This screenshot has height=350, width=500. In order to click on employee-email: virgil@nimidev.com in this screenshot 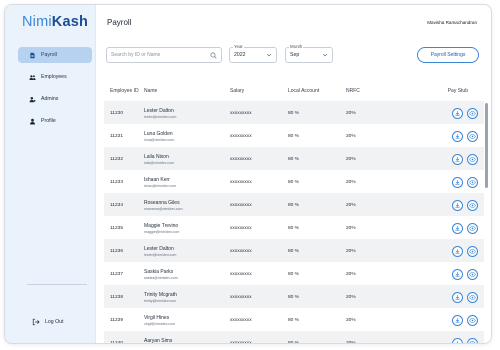, I will do `click(159, 323)`.